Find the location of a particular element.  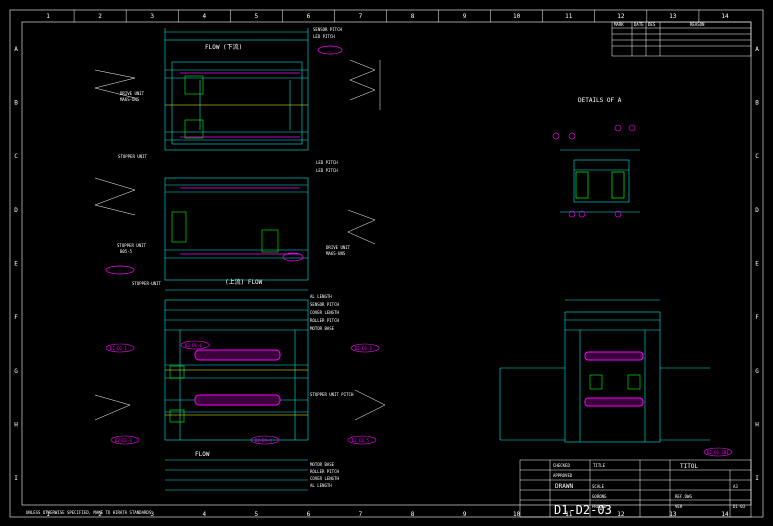

tb-scale-label: SCALE is located at coordinates (598, 486).